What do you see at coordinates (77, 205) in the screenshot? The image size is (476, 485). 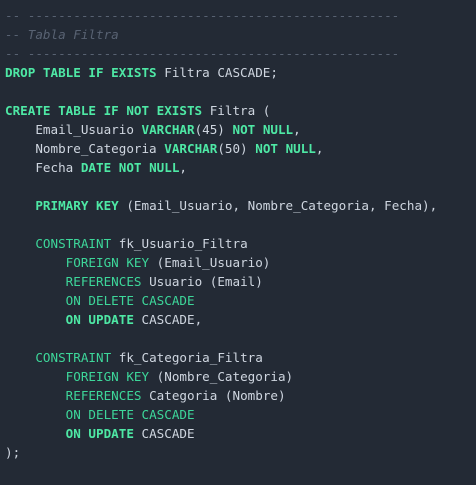 I see `code-token: PRIMARY KEY` at bounding box center [77, 205].